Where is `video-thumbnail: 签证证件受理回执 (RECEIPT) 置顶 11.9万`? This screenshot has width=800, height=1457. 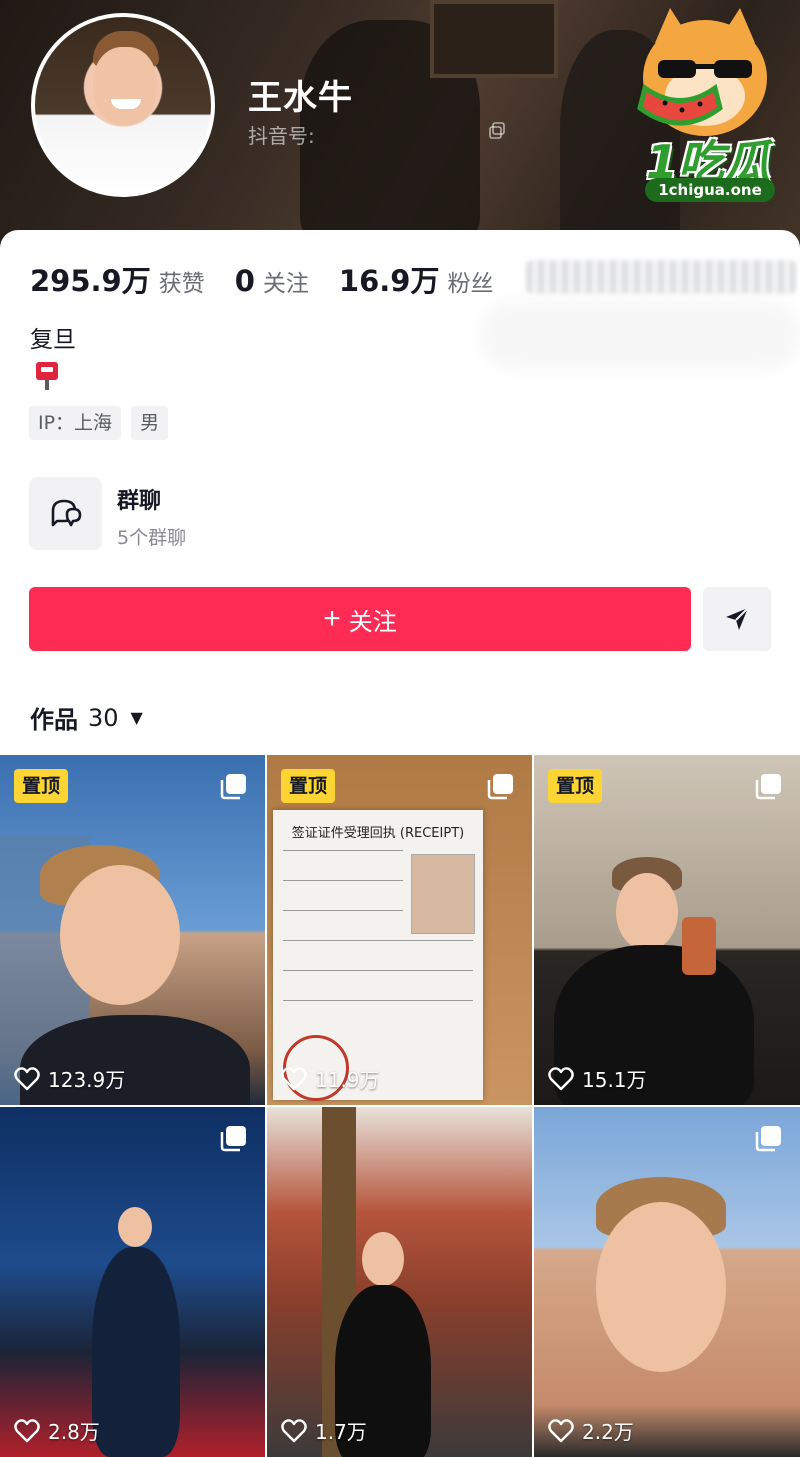 video-thumbnail: 签证证件受理回执 (RECEIPT) 置顶 11.9万 is located at coordinates (399, 930).